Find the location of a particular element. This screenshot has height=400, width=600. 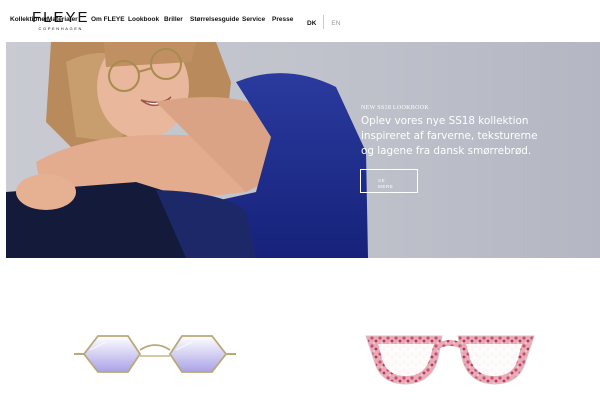

hero-headline-line-3: og lagene fra dansk smørrebrød. is located at coordinates (446, 151).